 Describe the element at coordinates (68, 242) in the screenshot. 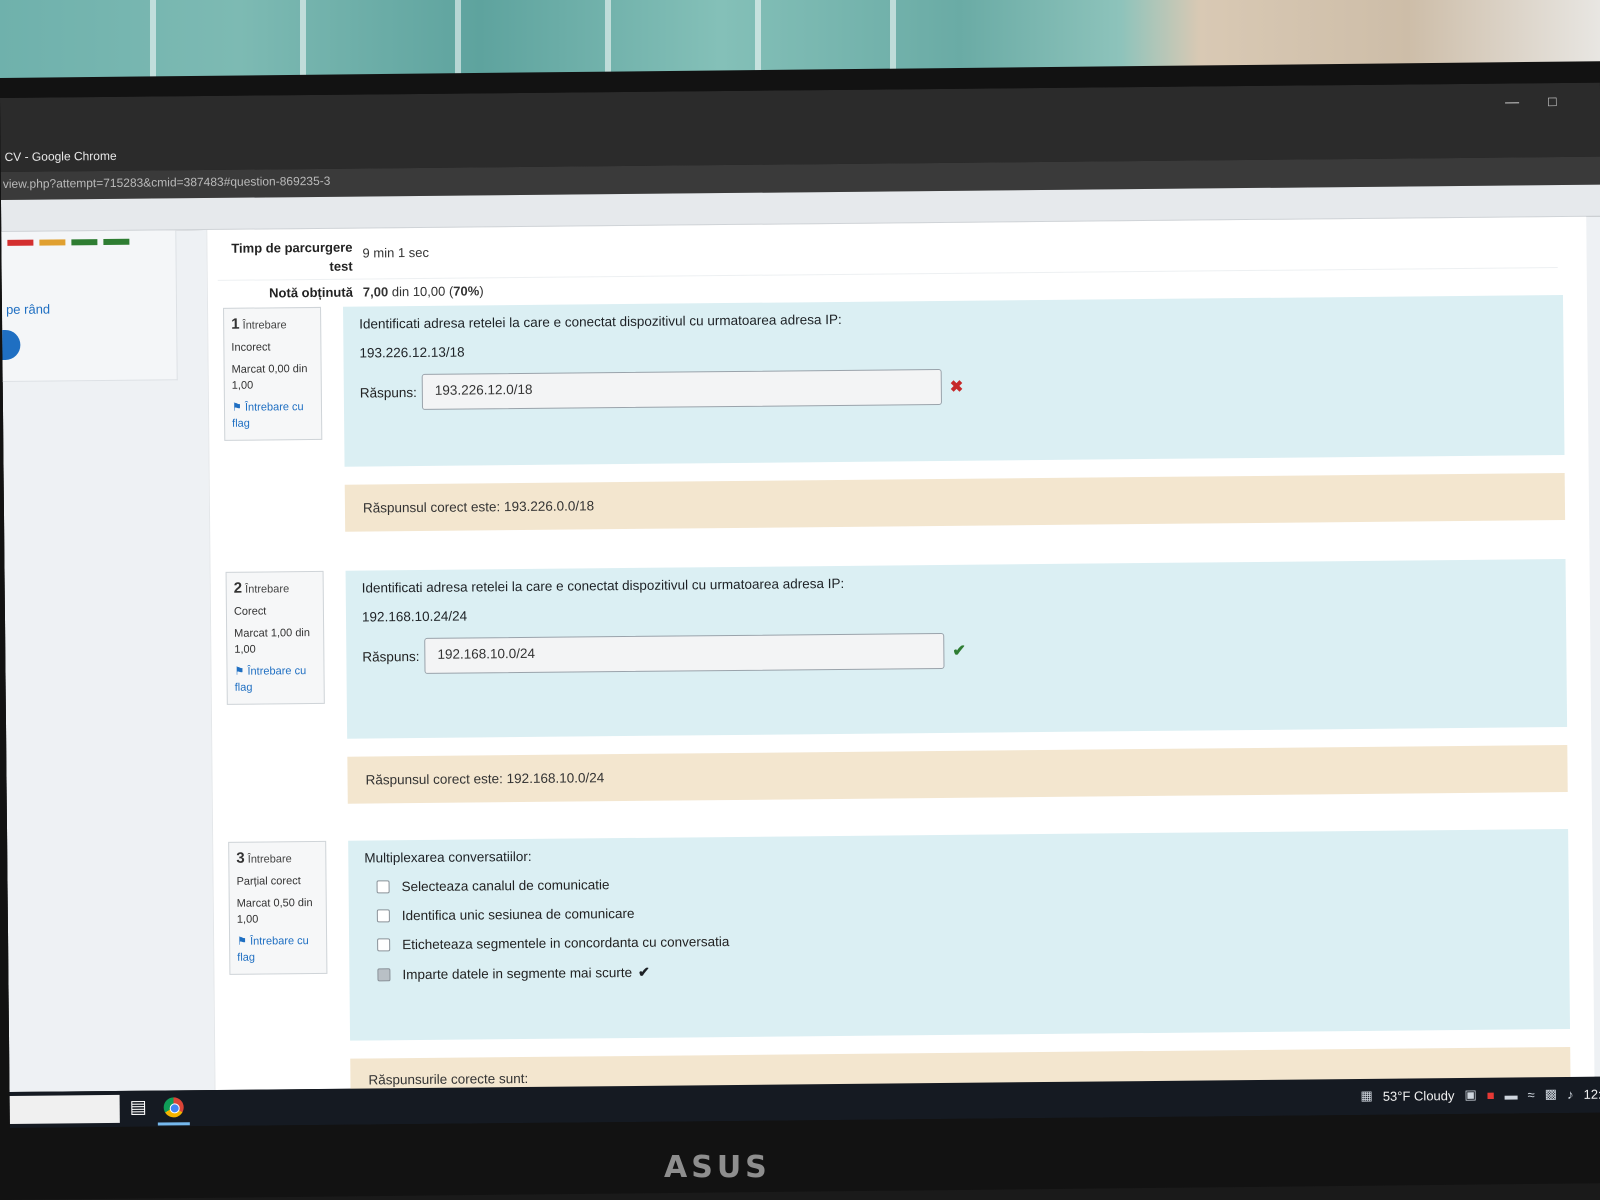

I see `question-nav-buttons` at that location.